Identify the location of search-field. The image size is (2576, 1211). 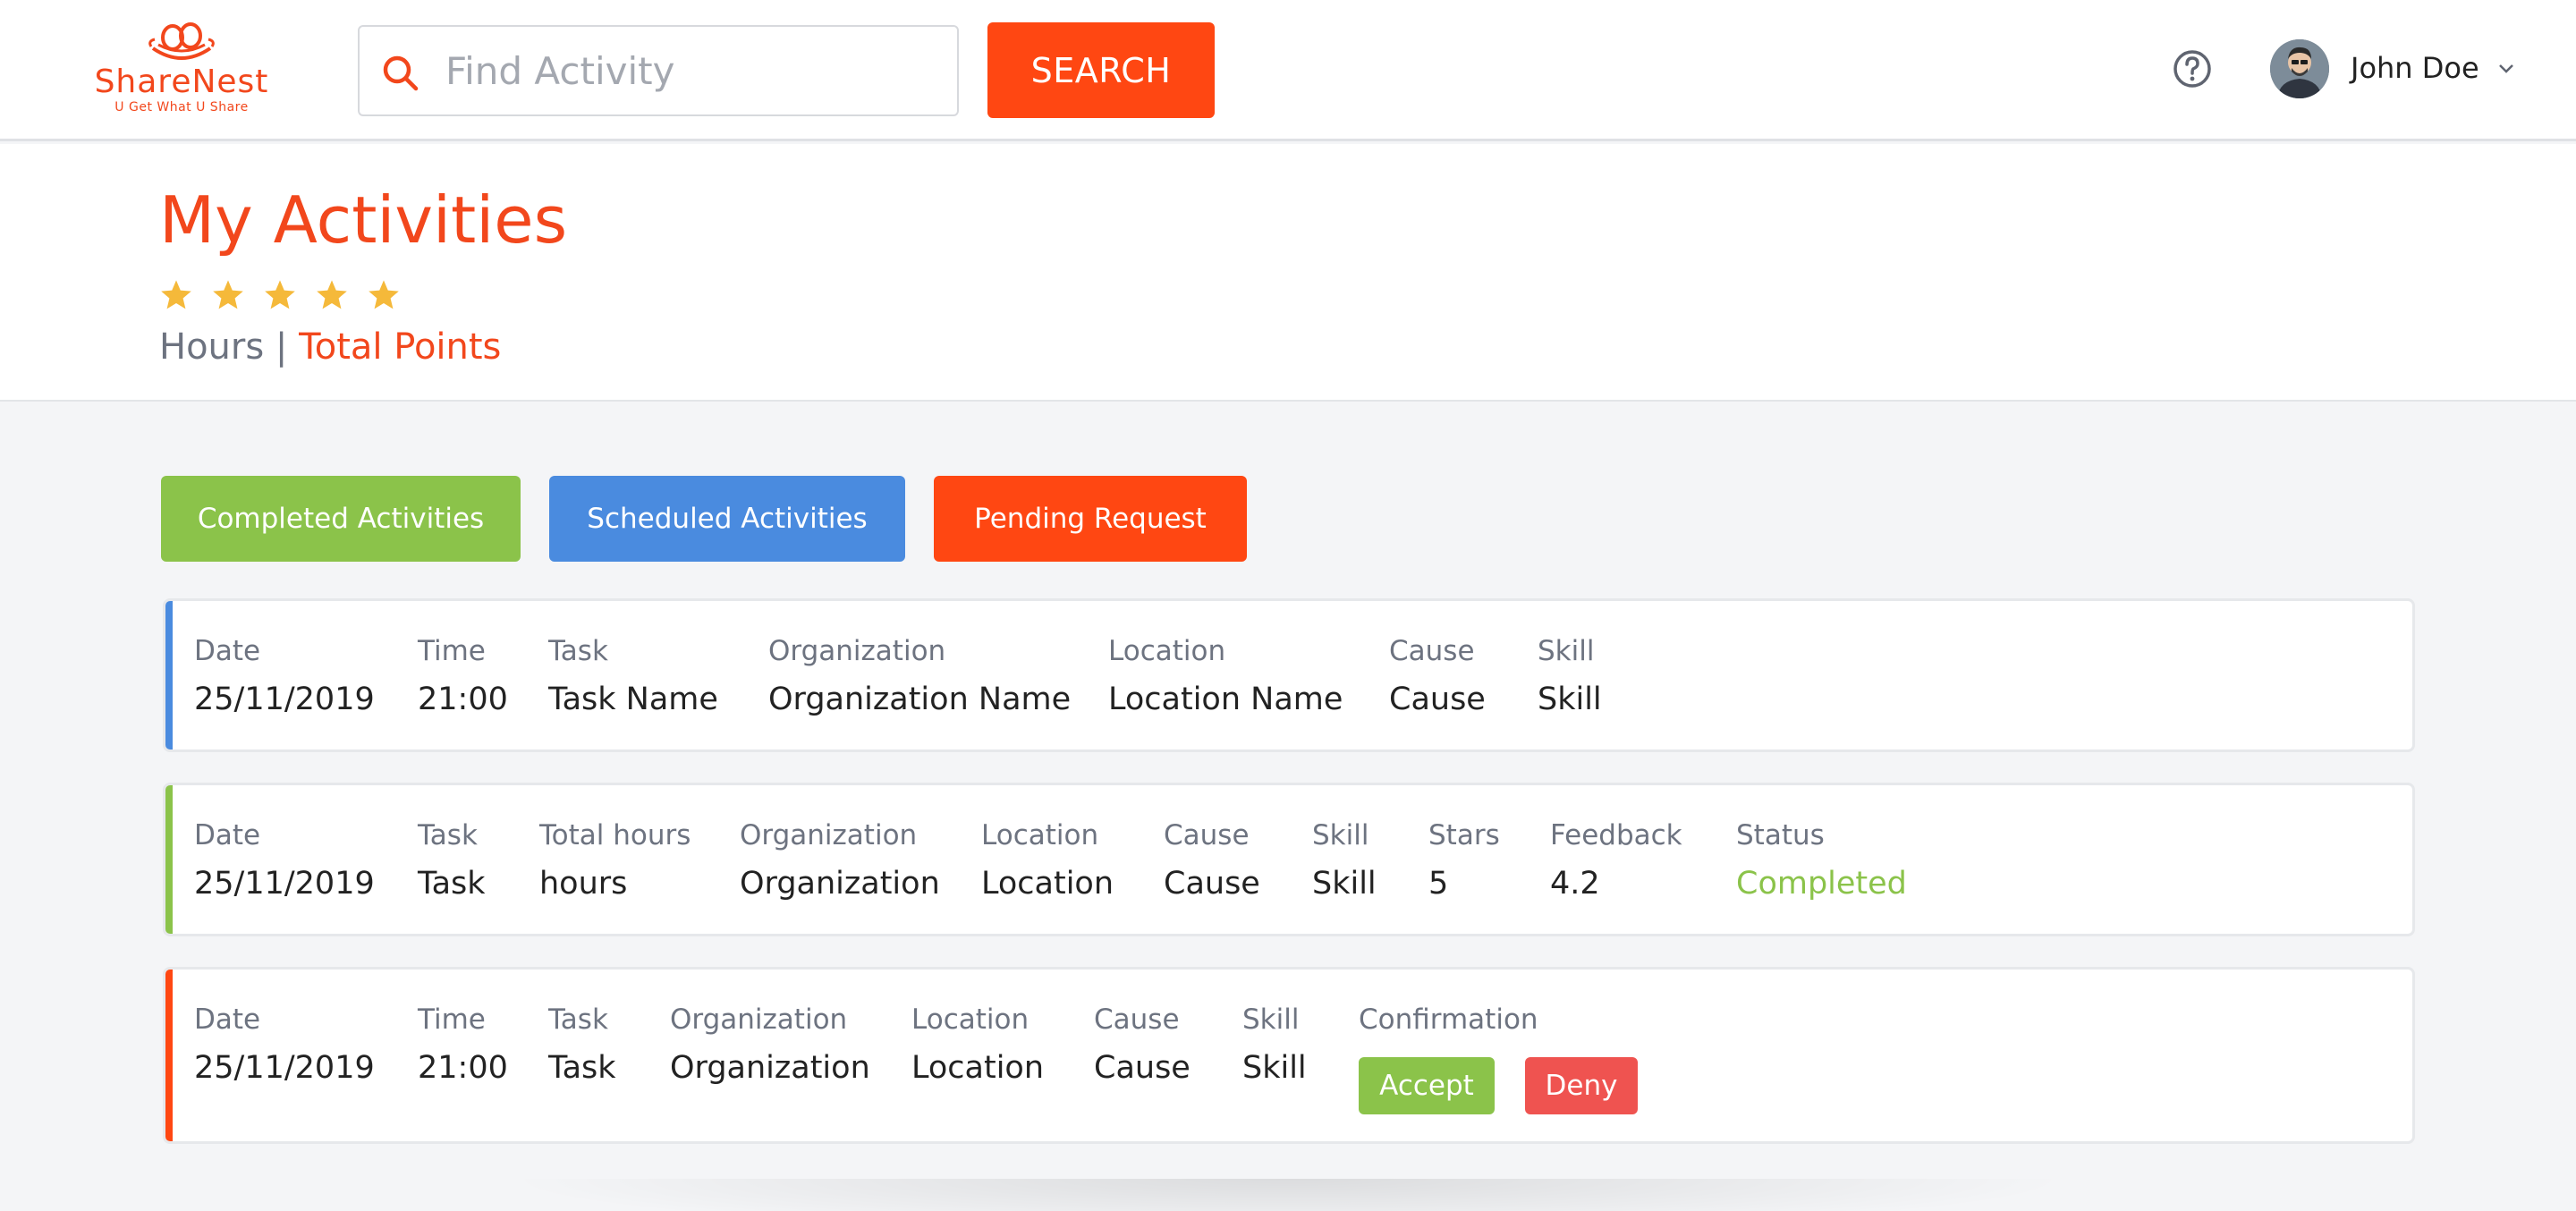
(658, 70).